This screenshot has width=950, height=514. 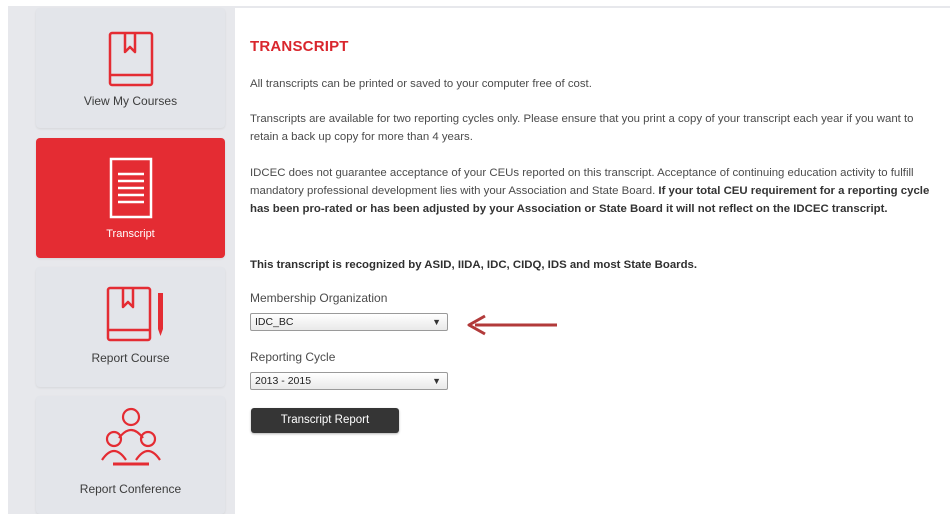 I want to click on sidebar-item-label: Report Conference, so click(x=130, y=489).